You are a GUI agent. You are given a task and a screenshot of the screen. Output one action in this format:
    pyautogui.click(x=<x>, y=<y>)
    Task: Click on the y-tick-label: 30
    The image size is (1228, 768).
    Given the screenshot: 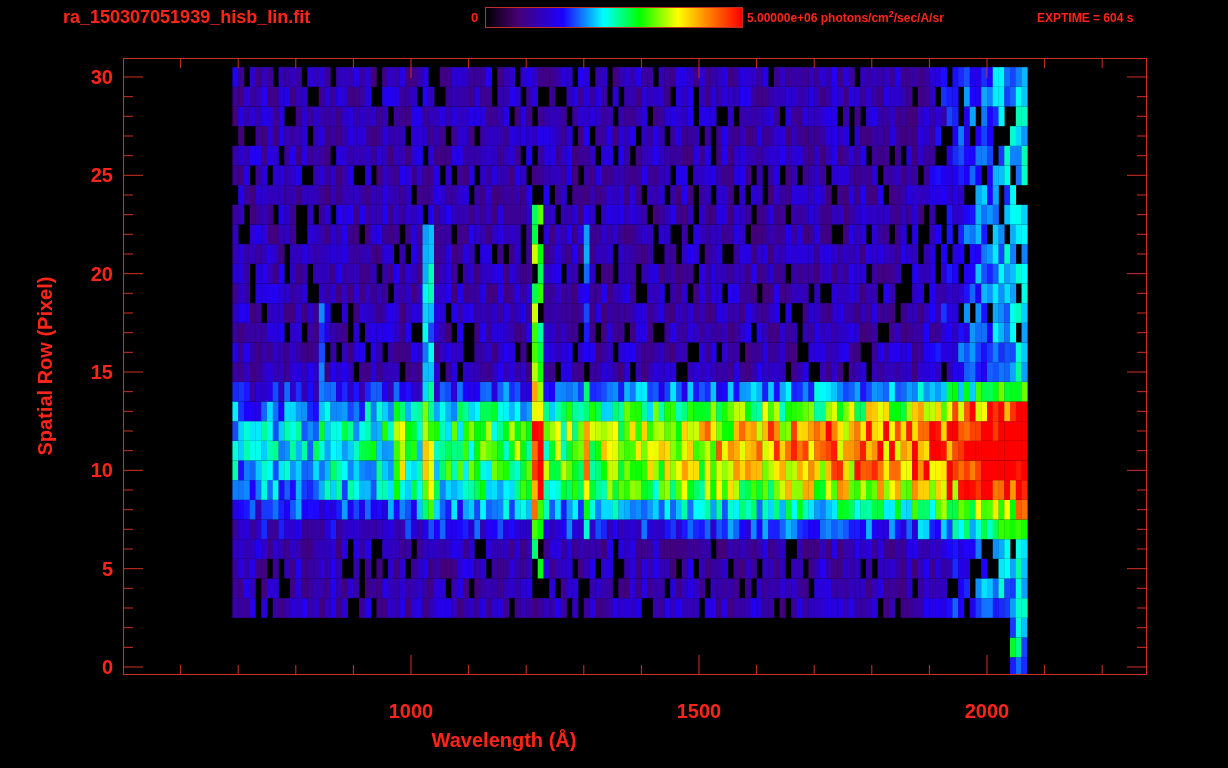 What is the action you would take?
    pyautogui.click(x=101, y=77)
    